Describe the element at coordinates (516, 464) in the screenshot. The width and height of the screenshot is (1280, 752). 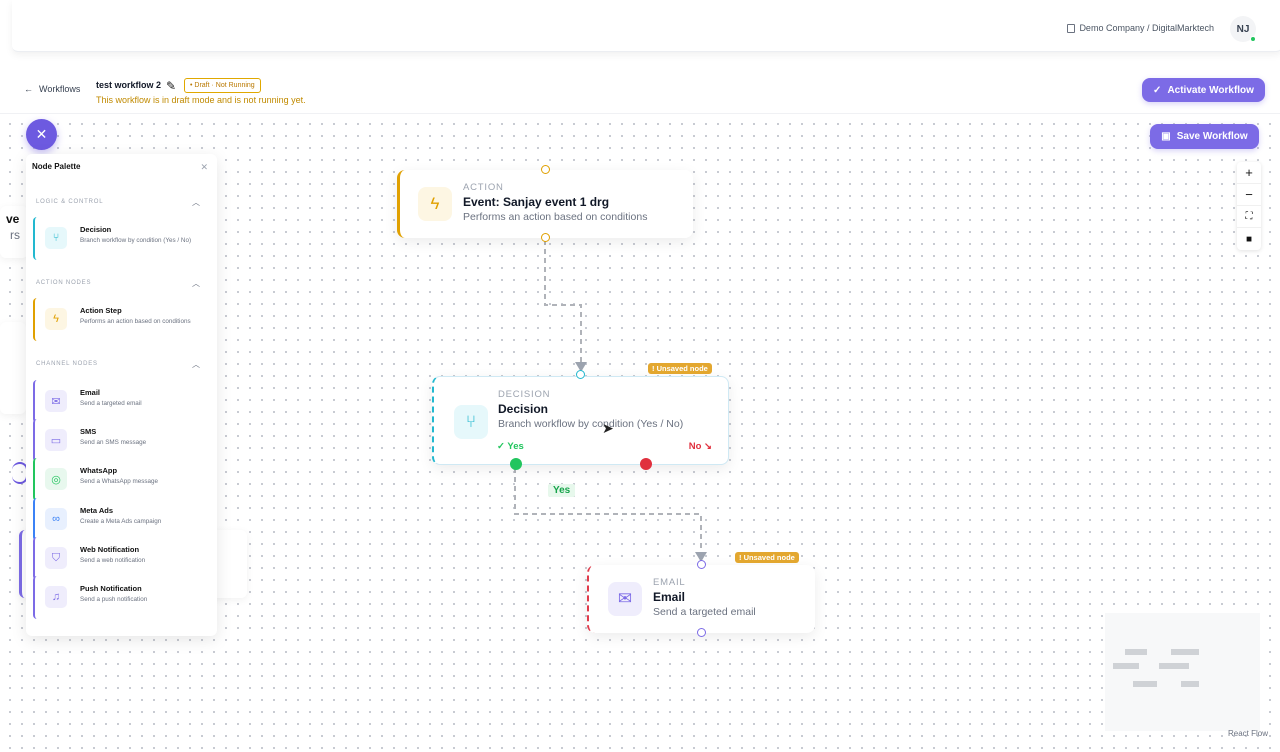
I see `yes-output-handle` at that location.